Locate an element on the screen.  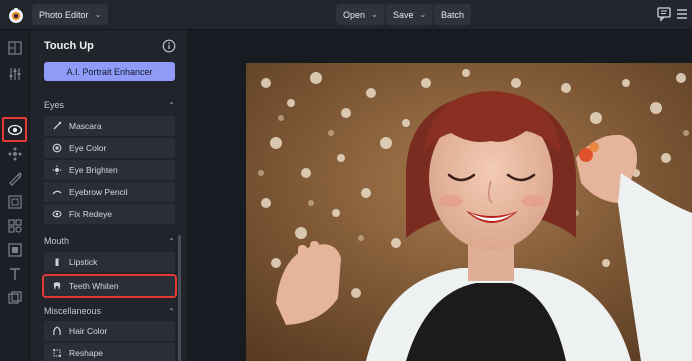
texture-icon is located at coordinates (15, 250).